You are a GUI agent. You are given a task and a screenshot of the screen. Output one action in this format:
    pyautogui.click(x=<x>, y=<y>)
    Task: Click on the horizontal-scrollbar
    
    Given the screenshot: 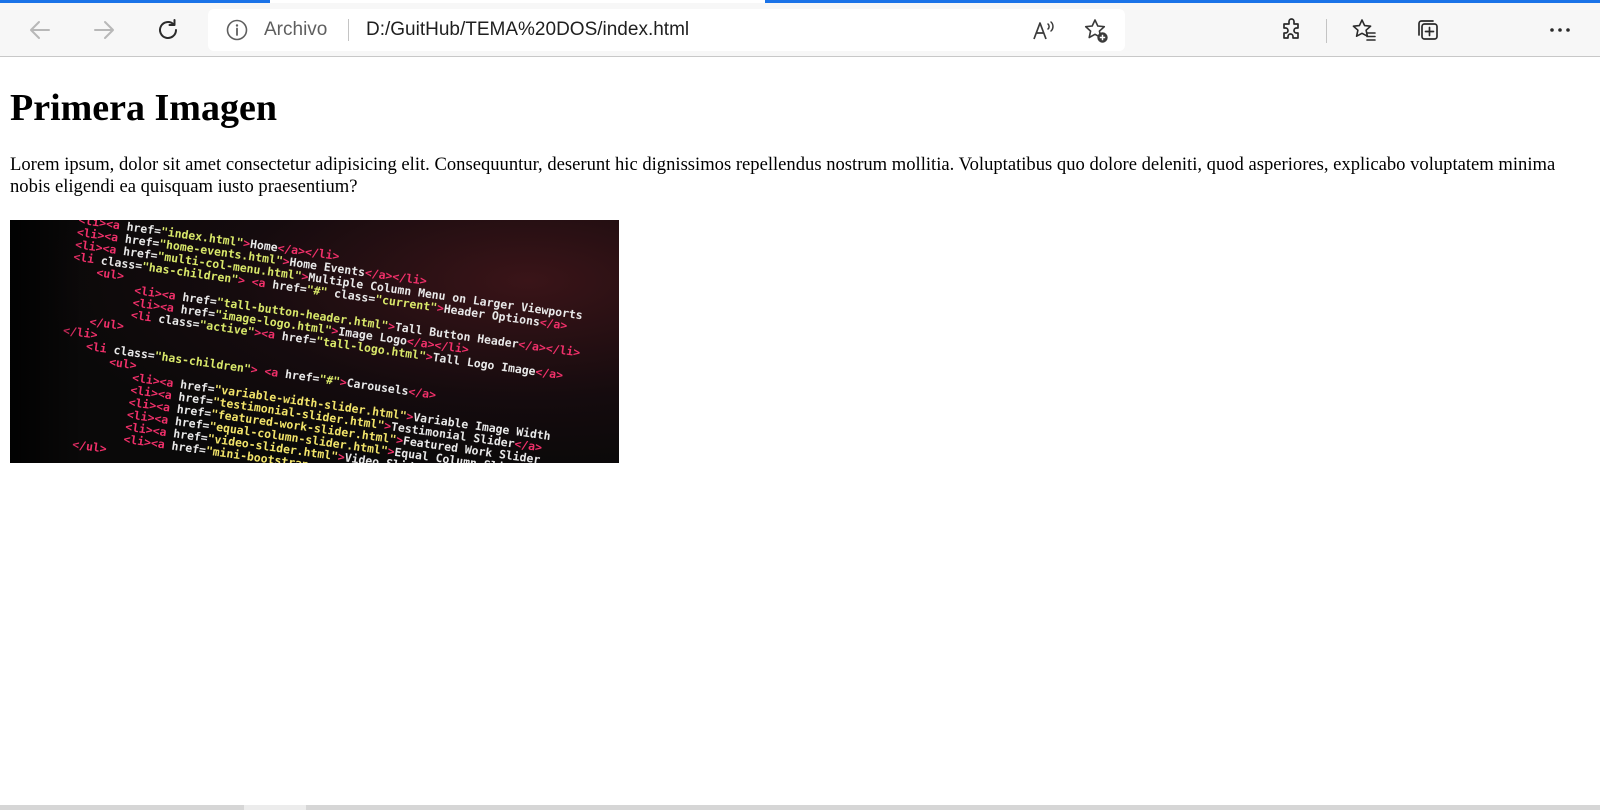 What is the action you would take?
    pyautogui.click(x=800, y=807)
    